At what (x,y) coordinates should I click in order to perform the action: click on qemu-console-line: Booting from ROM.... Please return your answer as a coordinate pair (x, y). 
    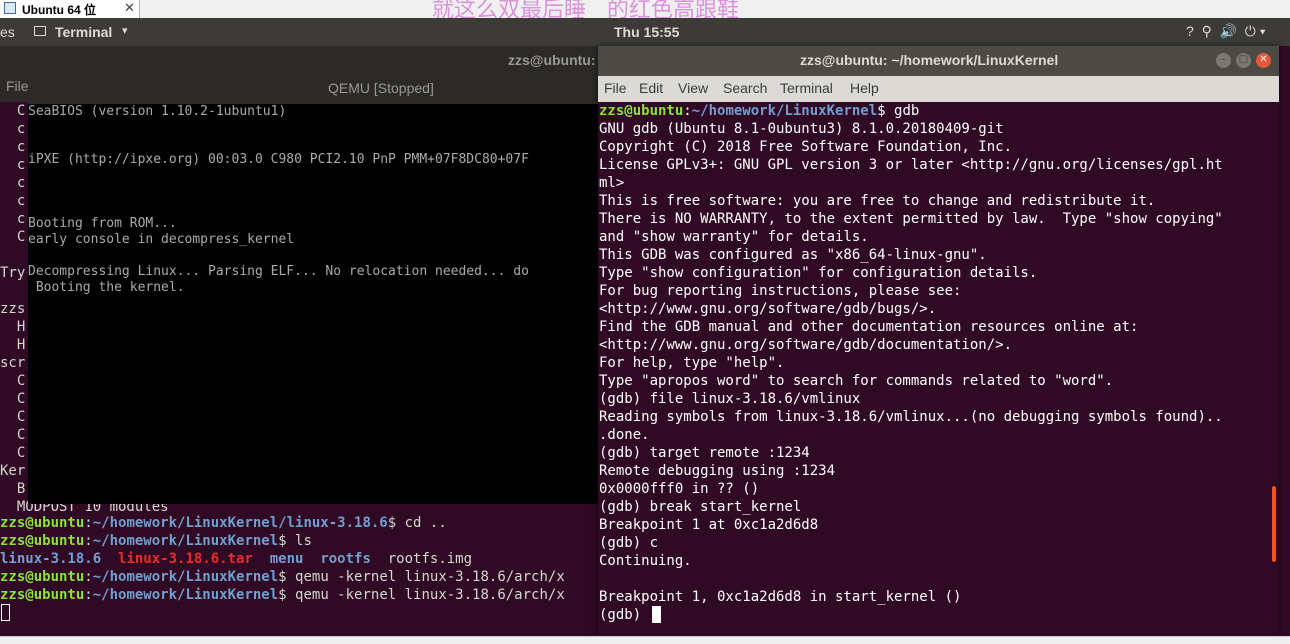
    Looking at the image, I should click on (102, 223).